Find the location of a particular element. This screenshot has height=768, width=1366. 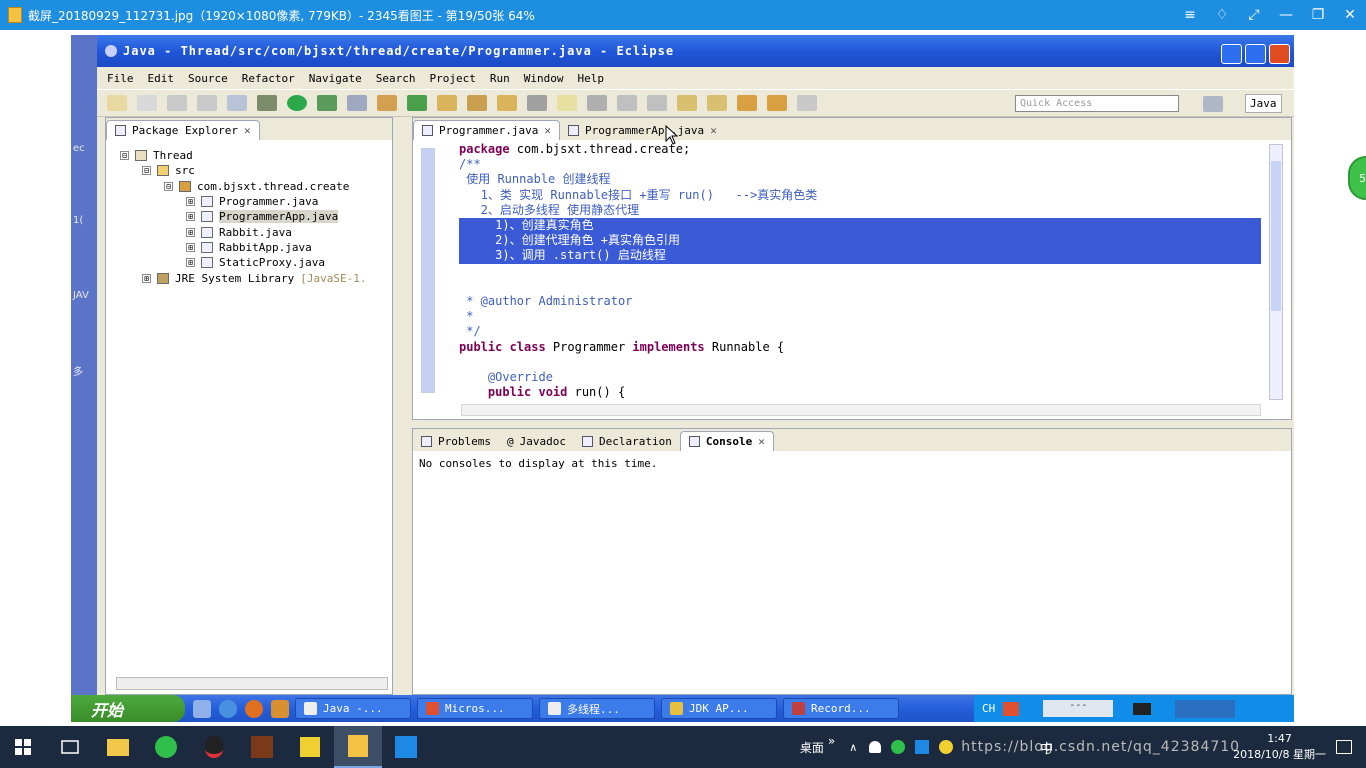

pin-icon is located at coordinates (807, 103).